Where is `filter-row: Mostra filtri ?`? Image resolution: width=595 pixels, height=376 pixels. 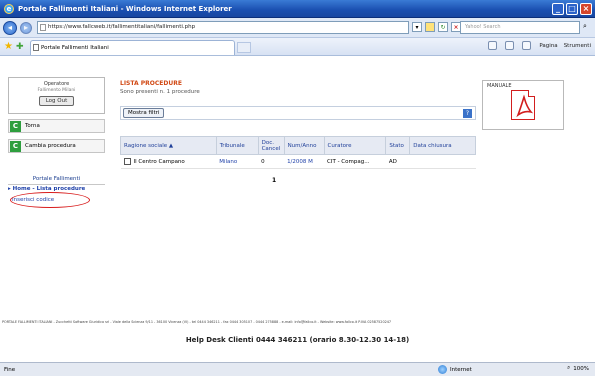
filter-row: Mostra filtri ? is located at coordinates (298, 113).